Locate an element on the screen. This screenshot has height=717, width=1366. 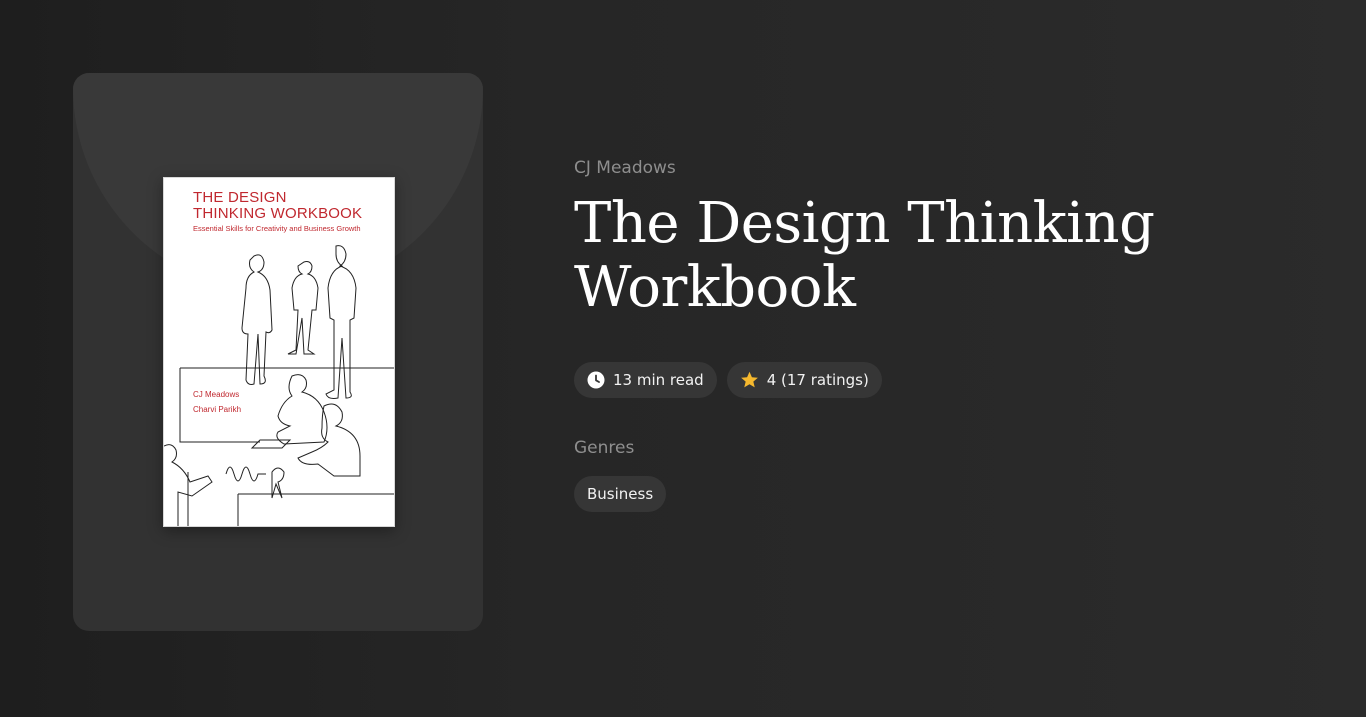
book-title: The Design Thinking Workbook is located at coordinates (944, 256).